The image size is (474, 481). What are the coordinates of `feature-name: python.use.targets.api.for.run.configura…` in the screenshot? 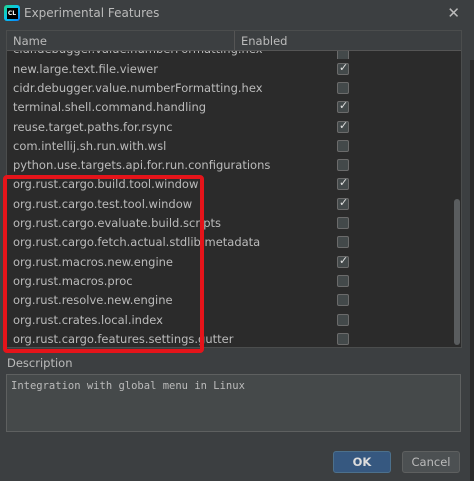 It's located at (142, 165).